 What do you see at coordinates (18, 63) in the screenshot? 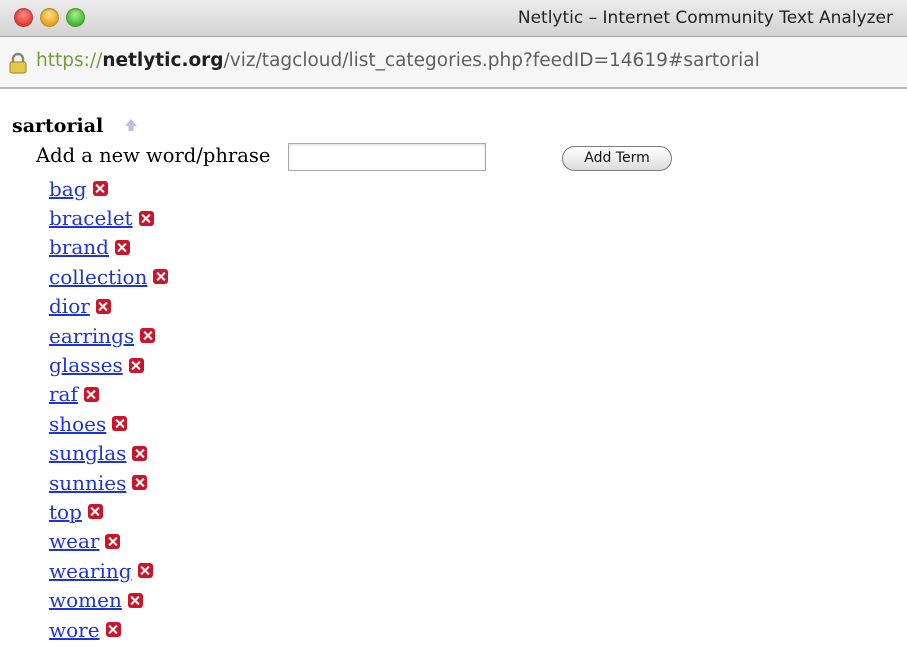
I see `lock-icon` at bounding box center [18, 63].